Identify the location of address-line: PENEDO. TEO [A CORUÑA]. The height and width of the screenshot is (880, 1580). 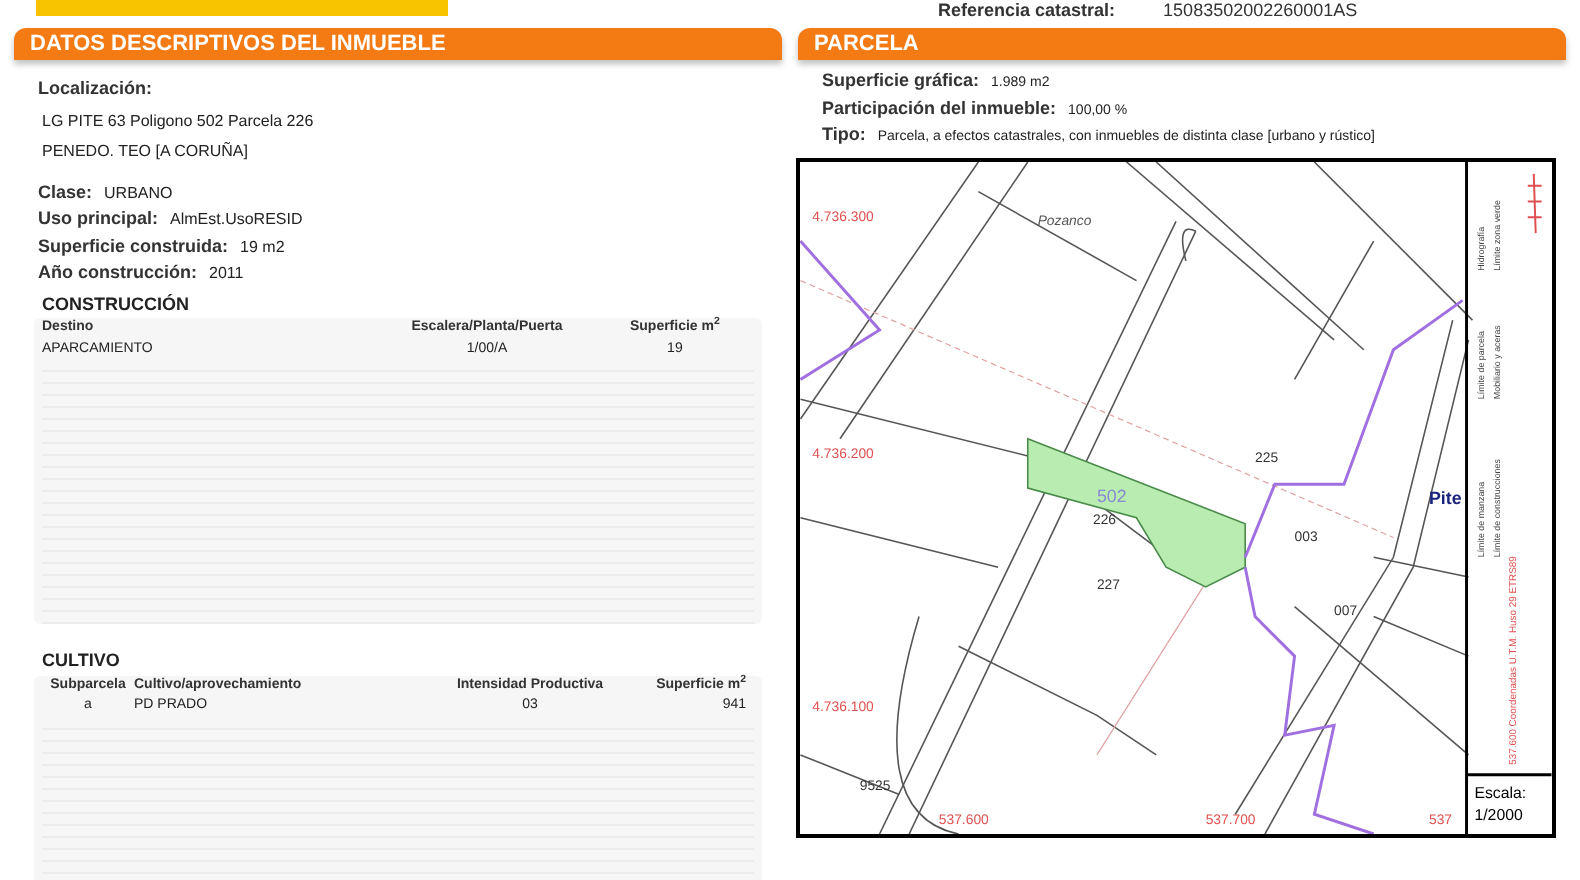
(145, 151).